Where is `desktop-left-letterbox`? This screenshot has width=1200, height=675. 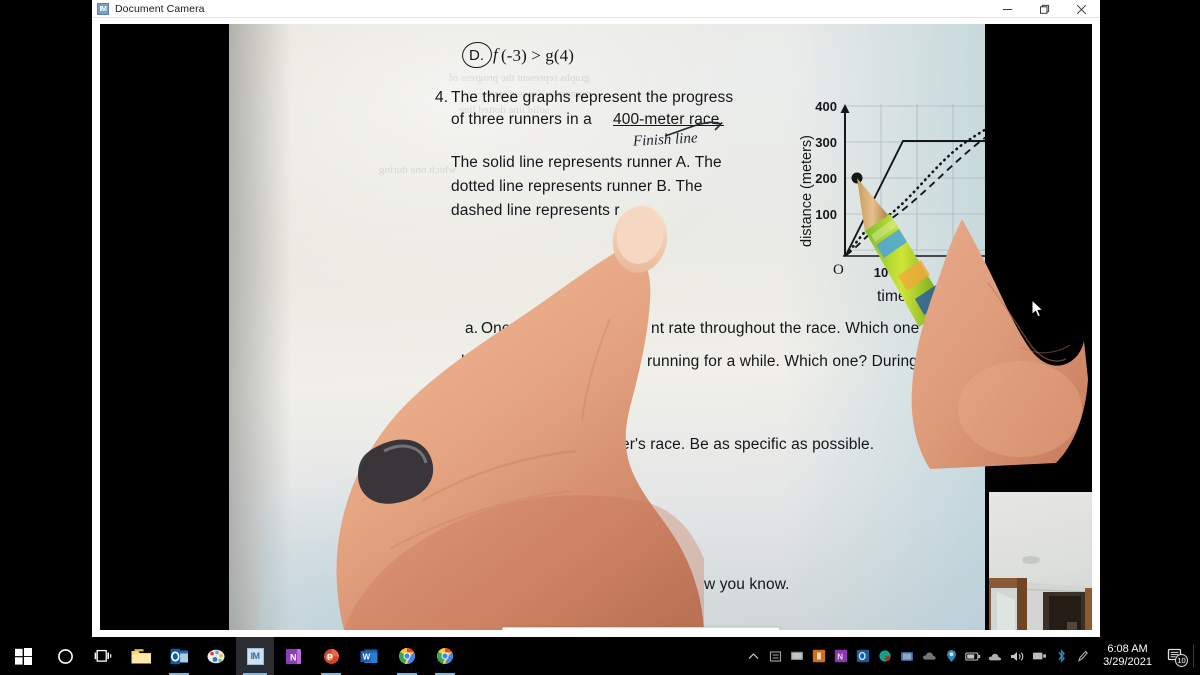 desktop-left-letterbox is located at coordinates (46, 318).